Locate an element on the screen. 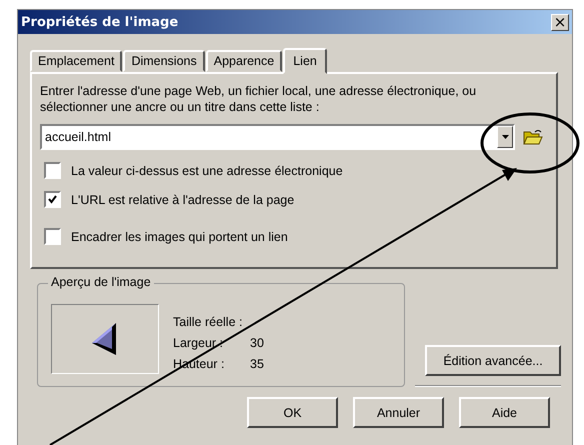 The width and height of the screenshot is (584, 445). caret-icon is located at coordinates (505, 137).